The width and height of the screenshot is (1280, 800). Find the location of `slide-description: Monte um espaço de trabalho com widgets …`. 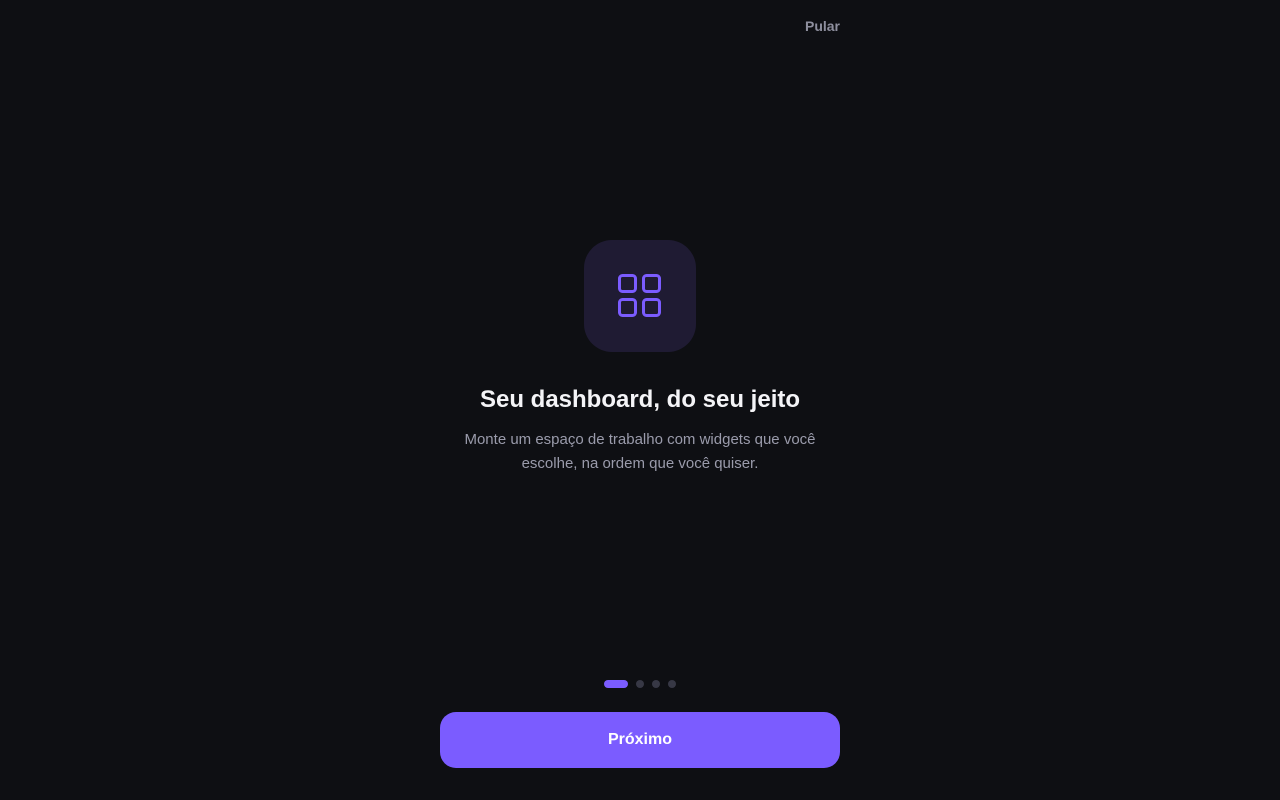

slide-description: Monte um espaço de trabalho com widgets … is located at coordinates (640, 451).